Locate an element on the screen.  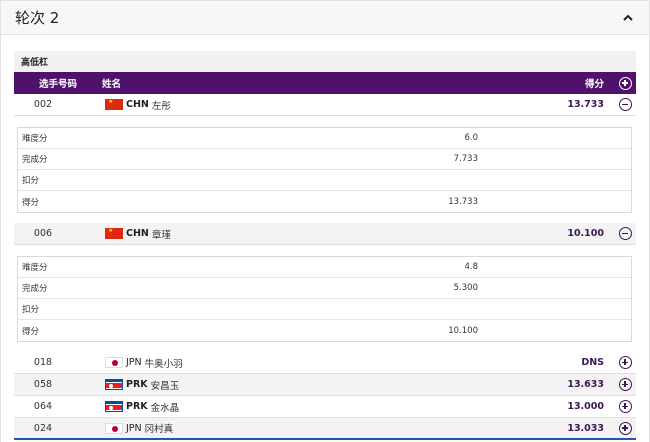
athlete-name: 章瑾 is located at coordinates (161, 235).